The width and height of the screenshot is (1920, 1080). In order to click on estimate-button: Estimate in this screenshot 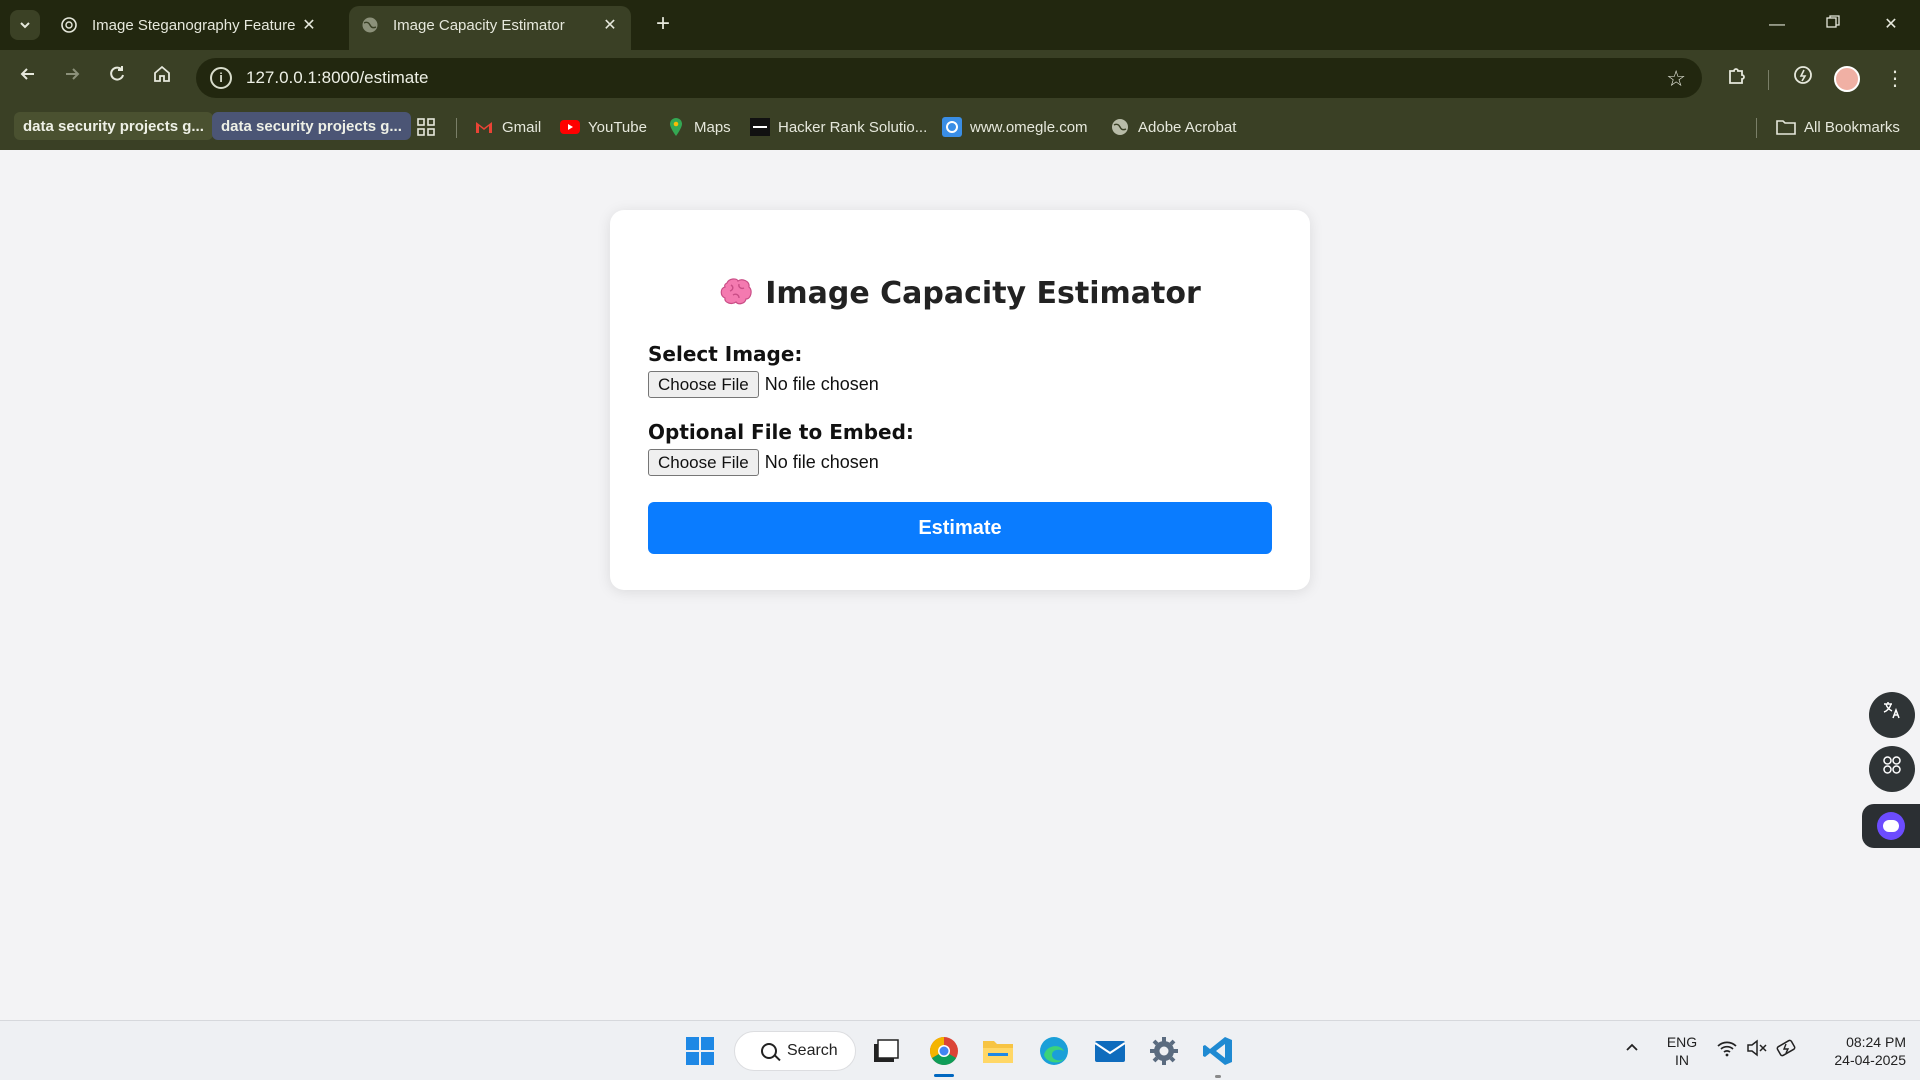, I will do `click(960, 528)`.